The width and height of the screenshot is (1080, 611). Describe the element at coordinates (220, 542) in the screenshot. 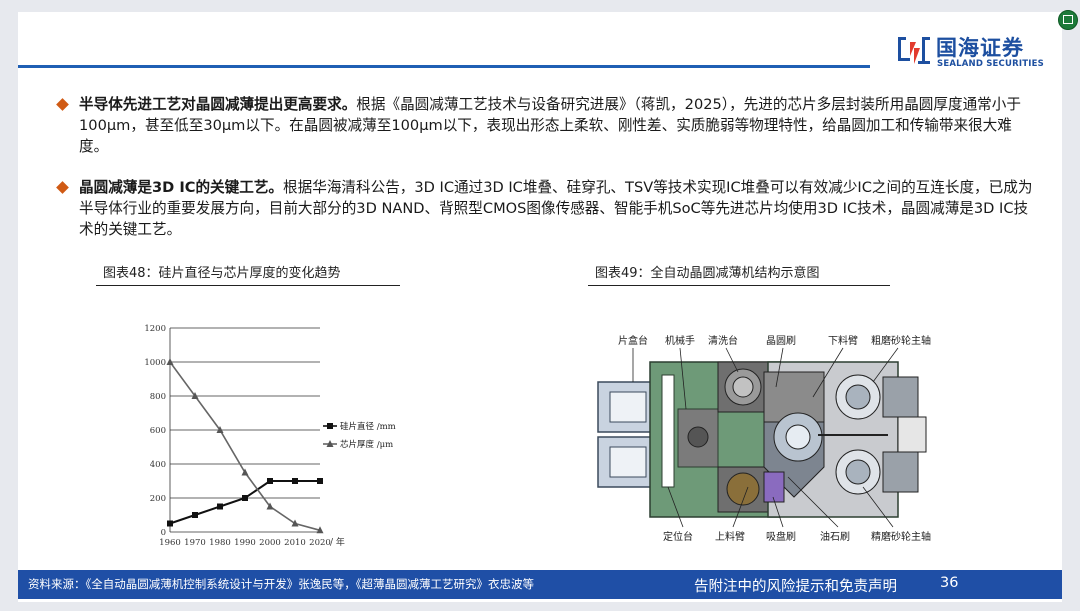

I see `x-tick-label: 1980` at that location.